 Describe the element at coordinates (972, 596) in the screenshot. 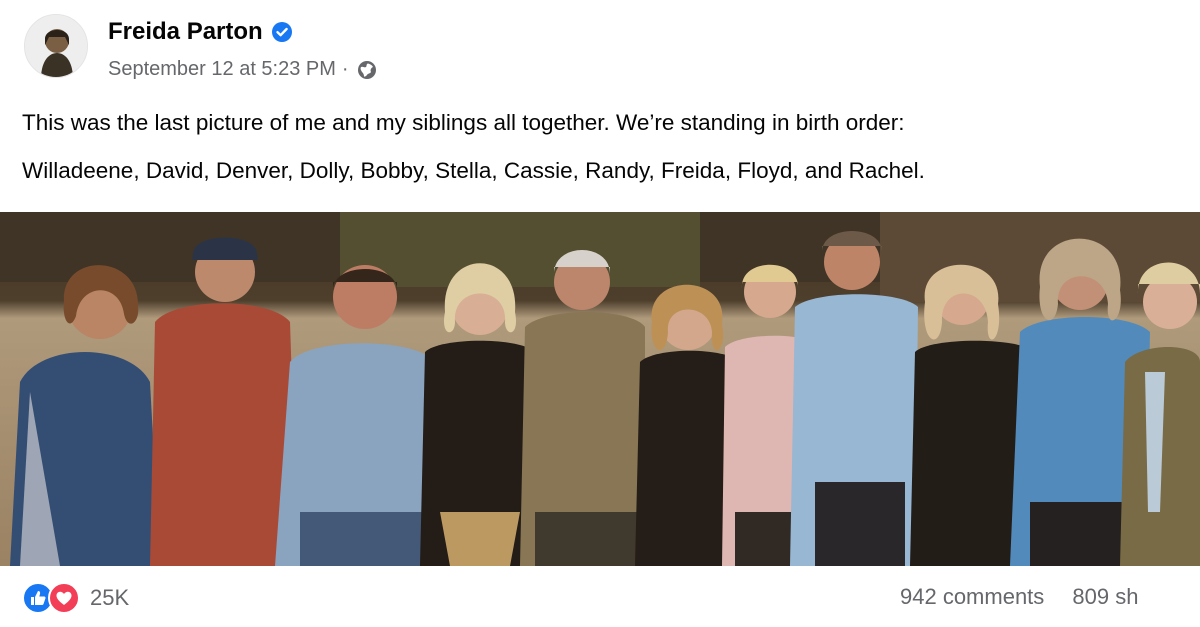

I see `comments-count: 942 comments` at that location.